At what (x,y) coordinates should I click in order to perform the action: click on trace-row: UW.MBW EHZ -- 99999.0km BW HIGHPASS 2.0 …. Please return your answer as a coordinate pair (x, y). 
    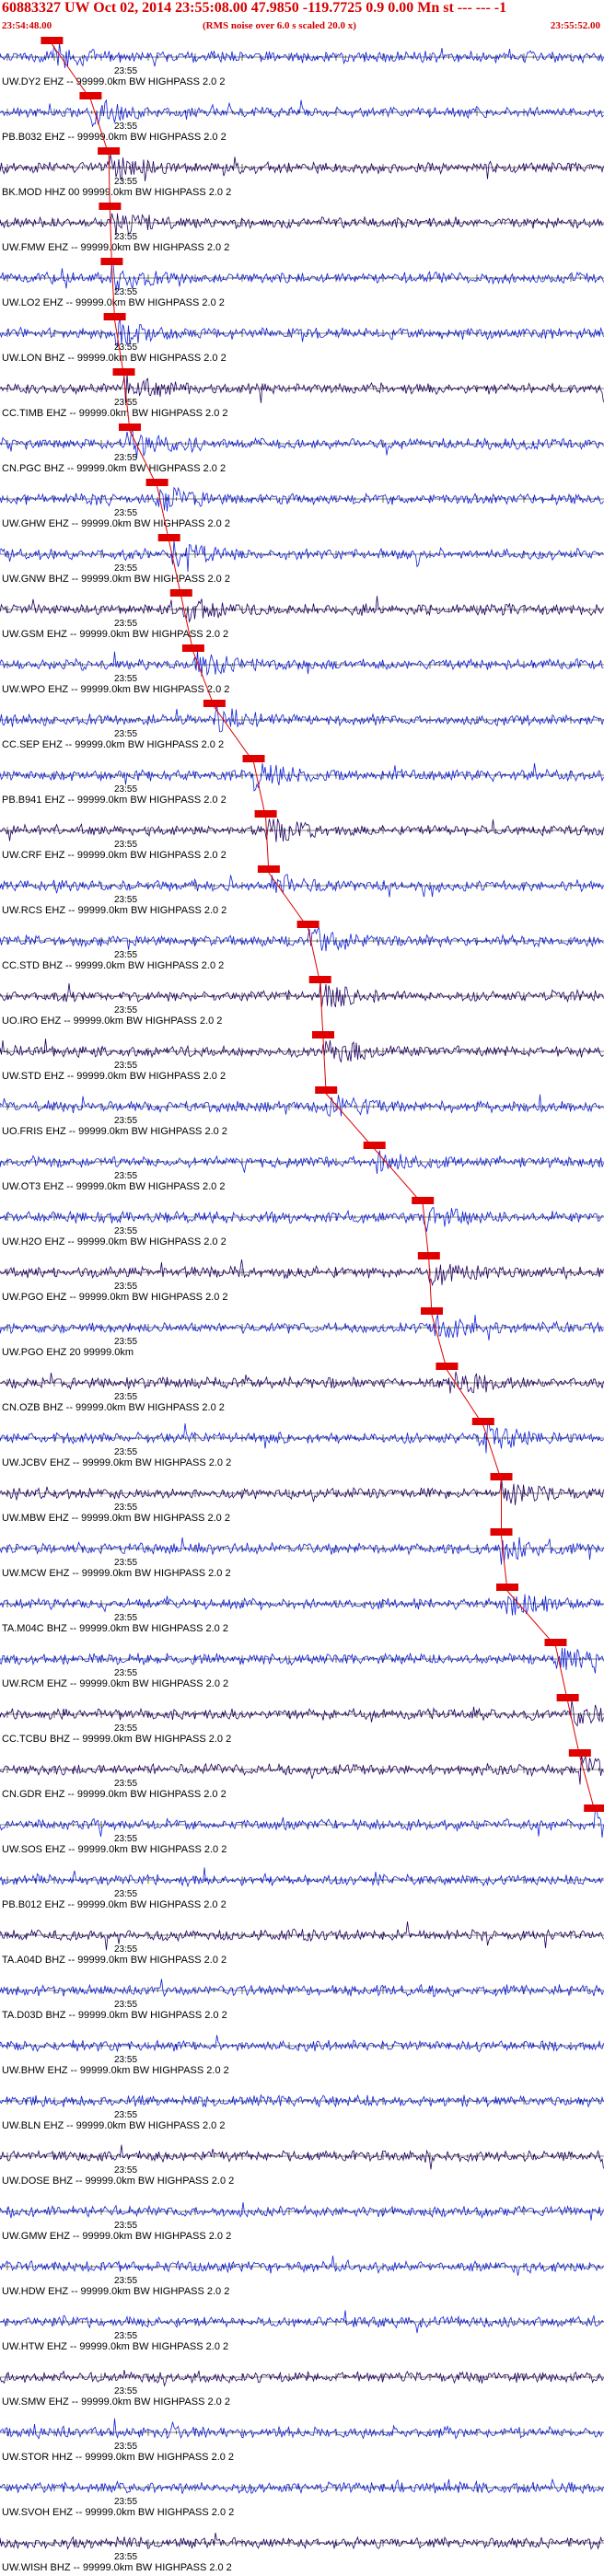
    Looking at the image, I should click on (302, 1498).